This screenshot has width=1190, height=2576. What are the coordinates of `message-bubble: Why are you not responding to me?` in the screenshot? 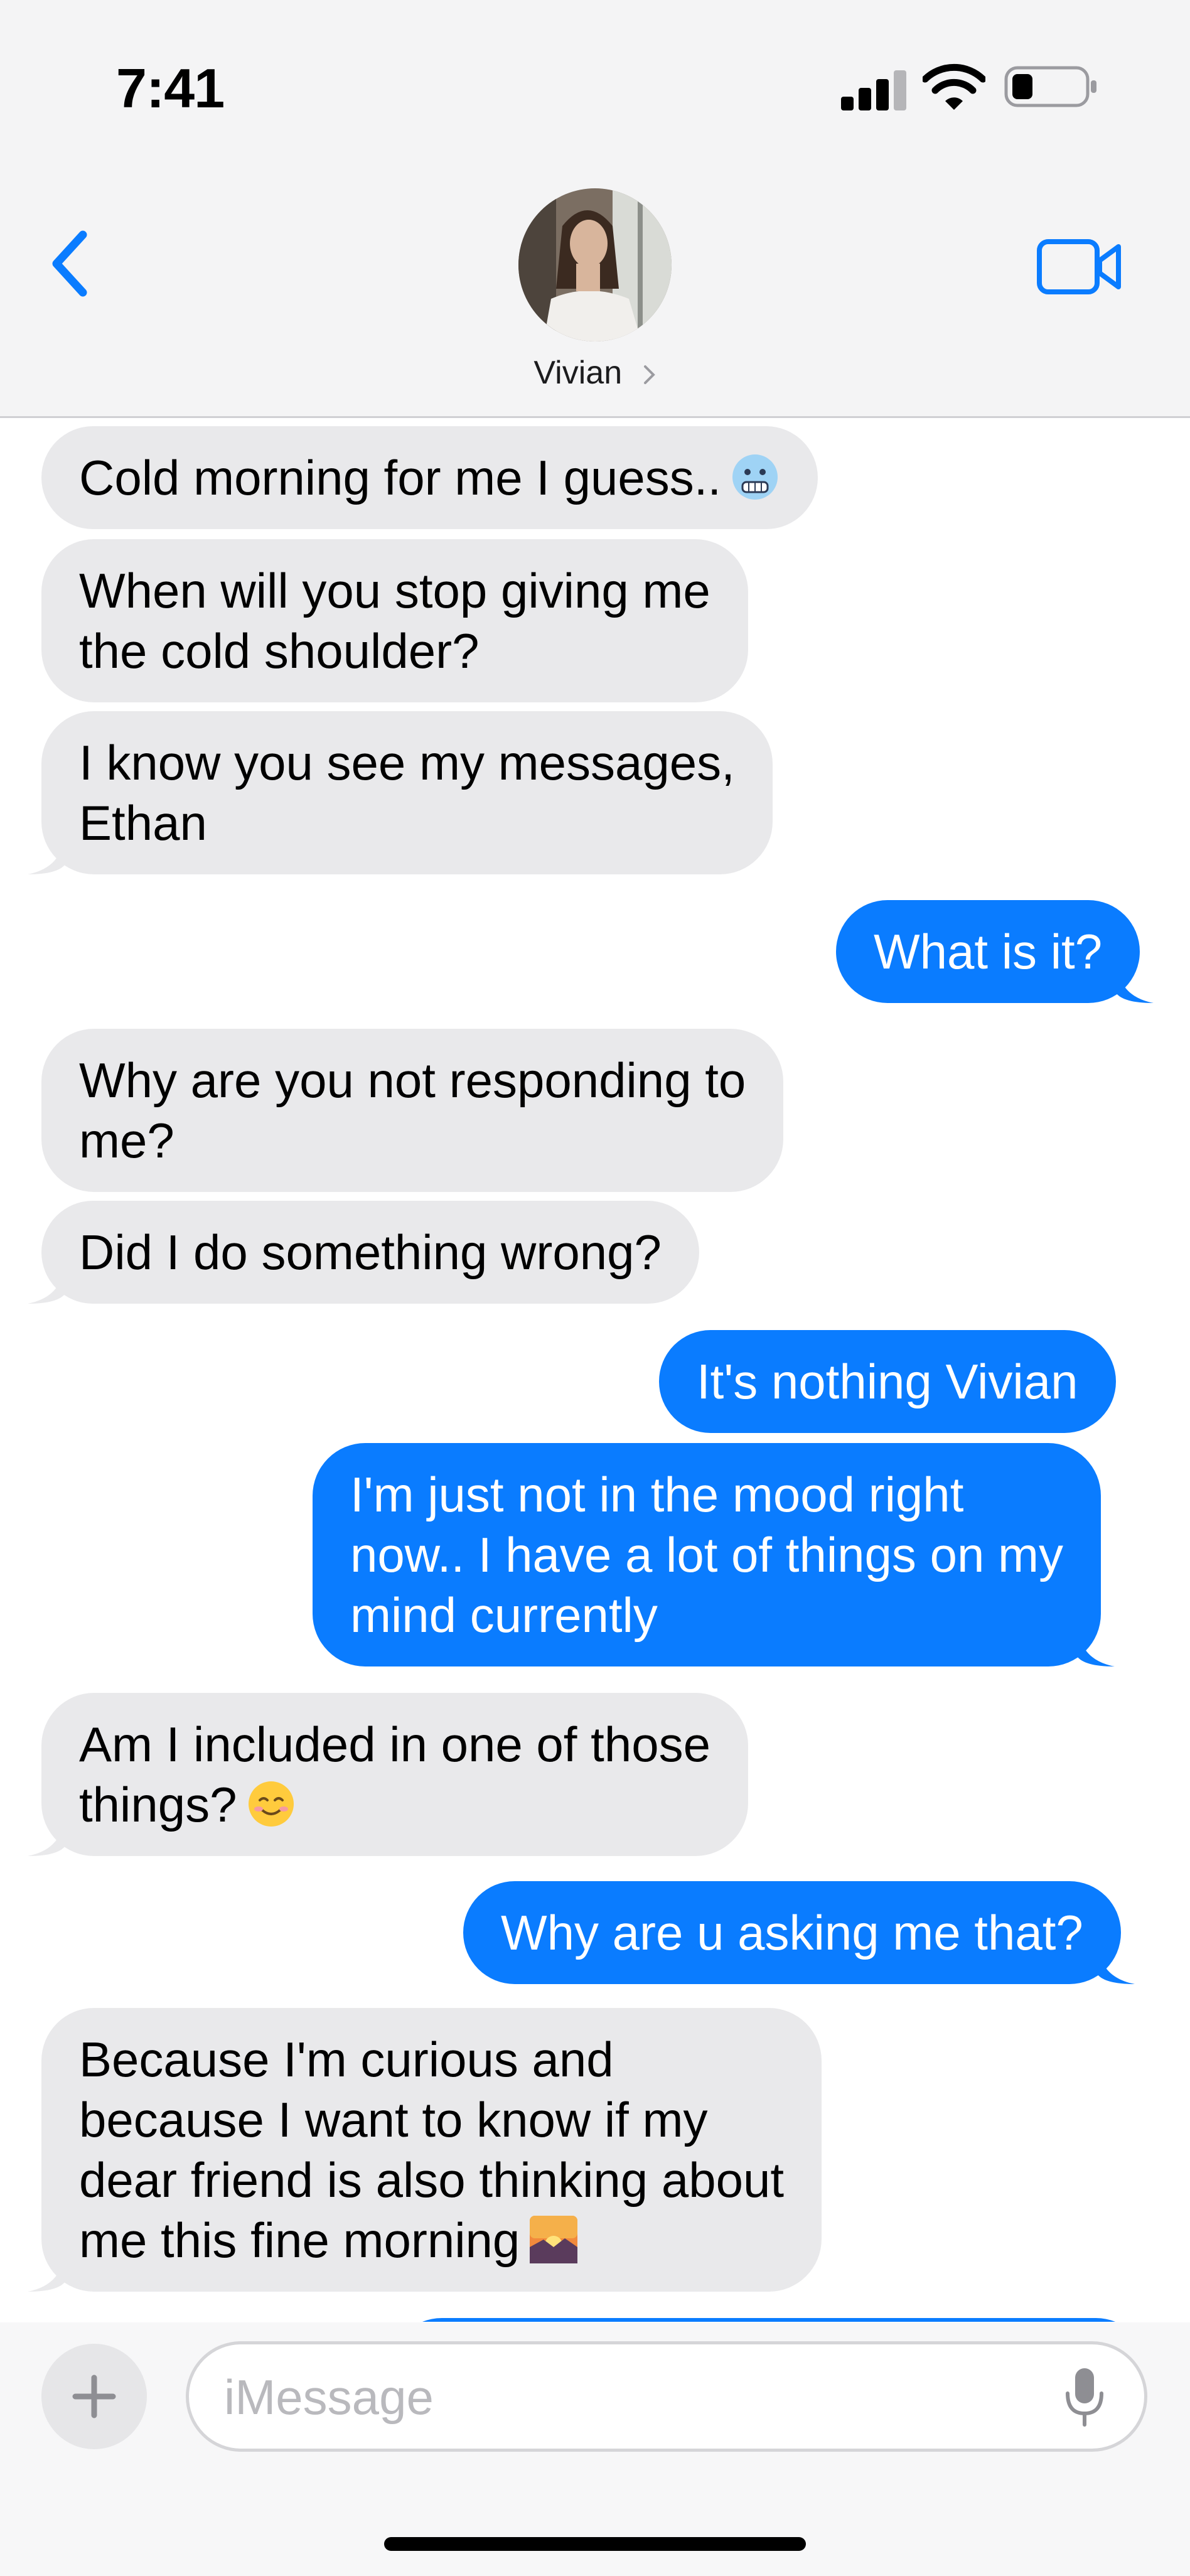 It's located at (412, 1110).